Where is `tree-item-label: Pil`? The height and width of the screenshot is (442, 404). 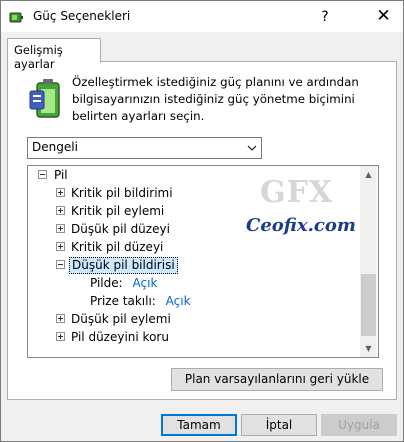
tree-item-label: Pil is located at coordinates (61, 175).